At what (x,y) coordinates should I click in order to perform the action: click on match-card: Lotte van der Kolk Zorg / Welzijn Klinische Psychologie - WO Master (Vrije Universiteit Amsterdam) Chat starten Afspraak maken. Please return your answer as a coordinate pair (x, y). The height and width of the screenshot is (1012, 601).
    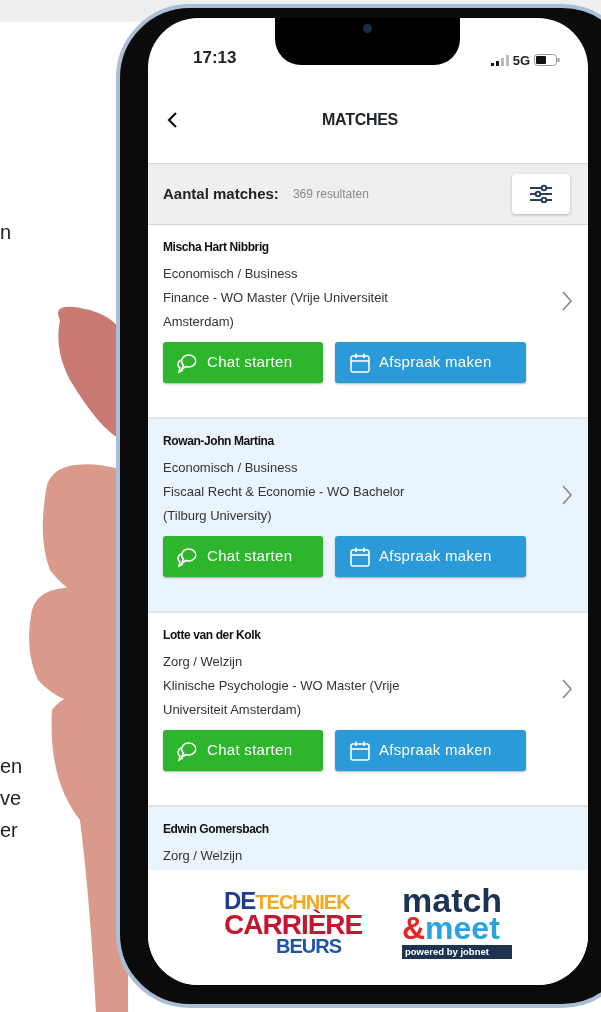
    Looking at the image, I should click on (368, 710).